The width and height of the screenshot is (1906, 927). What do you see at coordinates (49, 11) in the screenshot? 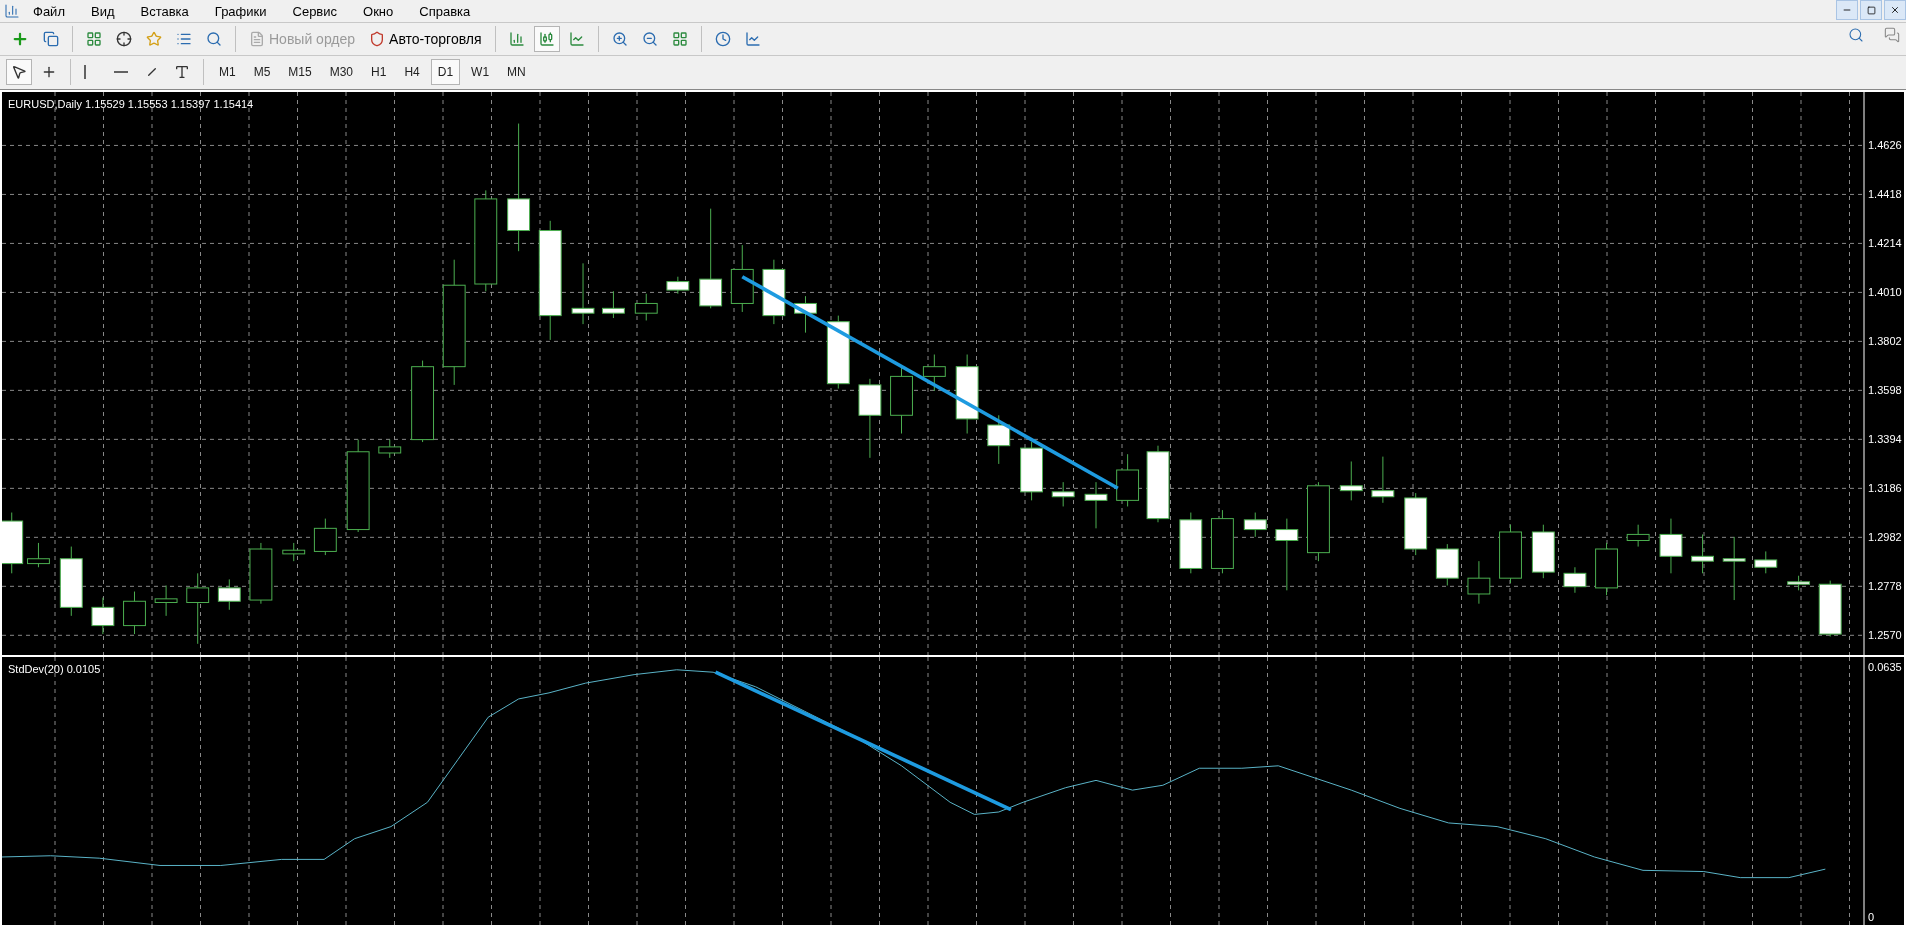
I see `menu-item: Файл` at bounding box center [49, 11].